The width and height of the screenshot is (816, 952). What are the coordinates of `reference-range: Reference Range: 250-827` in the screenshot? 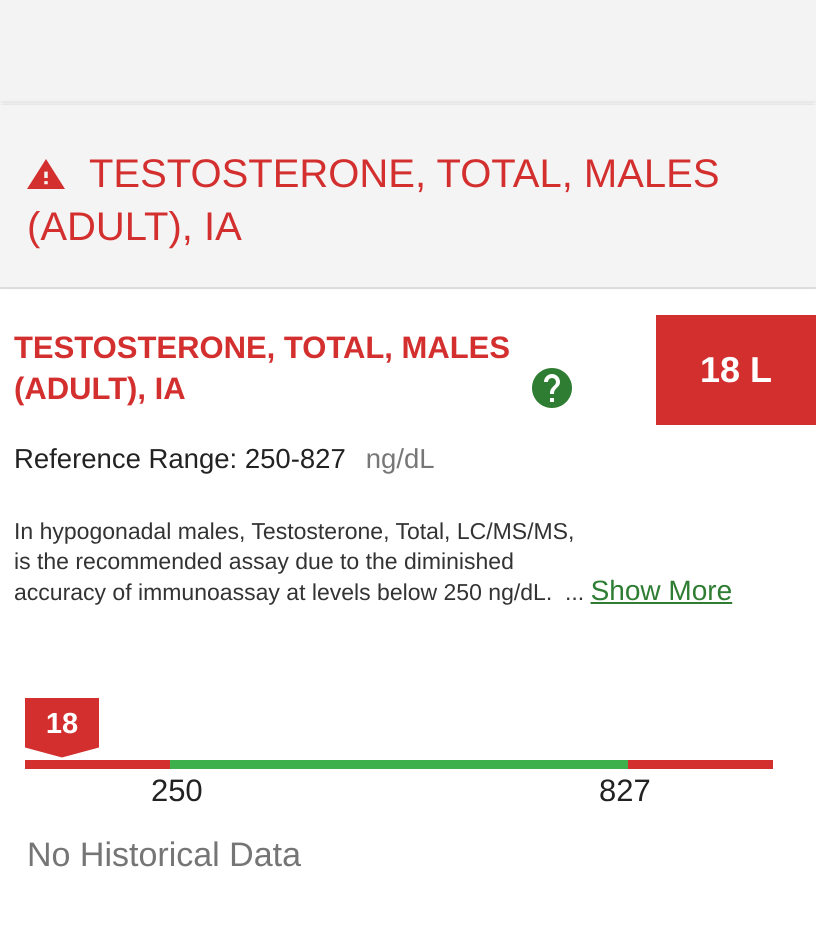 It's located at (180, 459).